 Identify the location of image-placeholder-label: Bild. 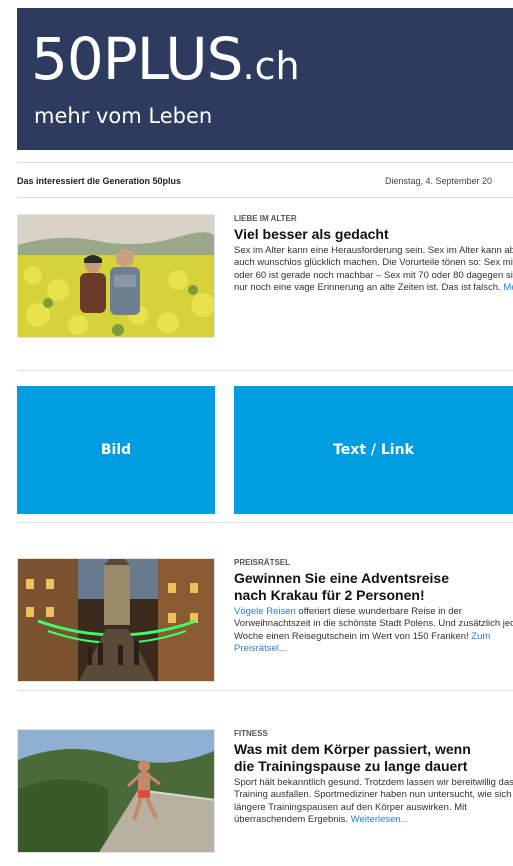
(116, 450).